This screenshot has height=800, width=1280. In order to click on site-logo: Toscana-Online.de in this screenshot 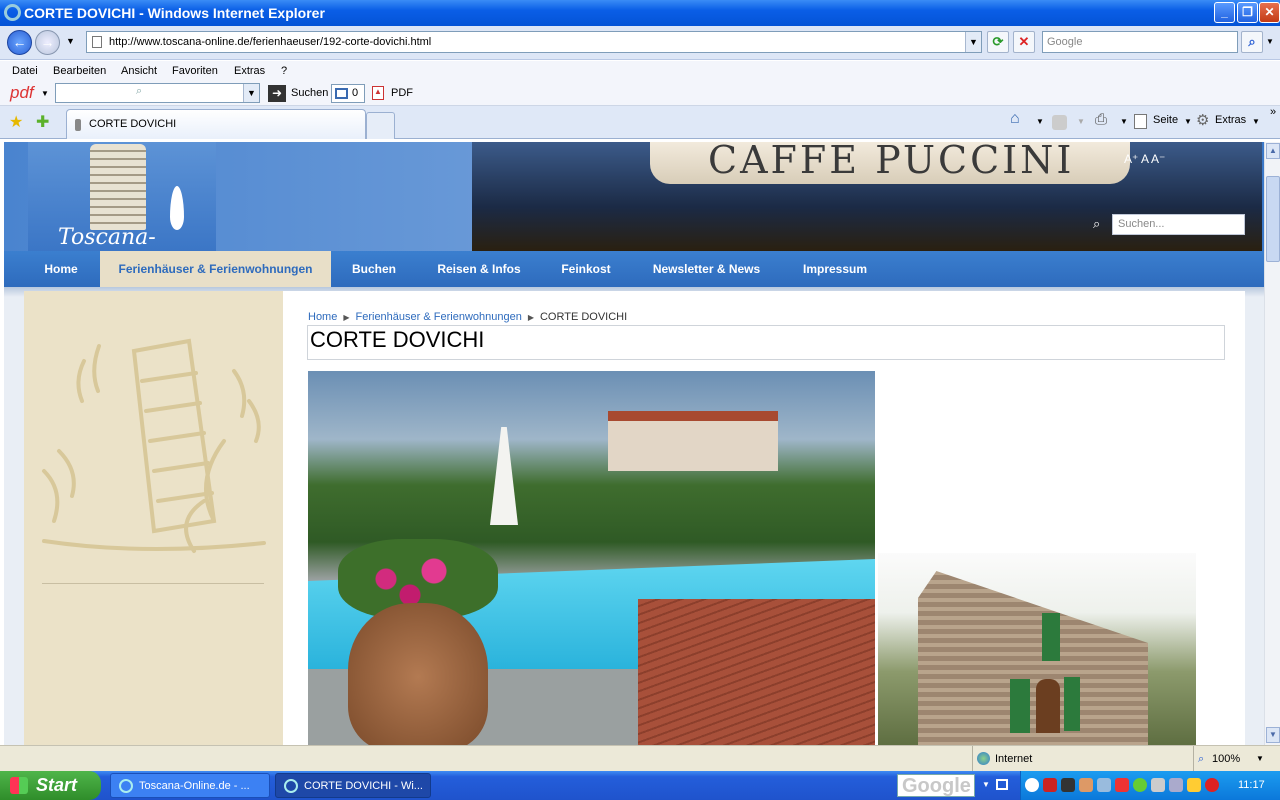, I will do `click(122, 208)`.